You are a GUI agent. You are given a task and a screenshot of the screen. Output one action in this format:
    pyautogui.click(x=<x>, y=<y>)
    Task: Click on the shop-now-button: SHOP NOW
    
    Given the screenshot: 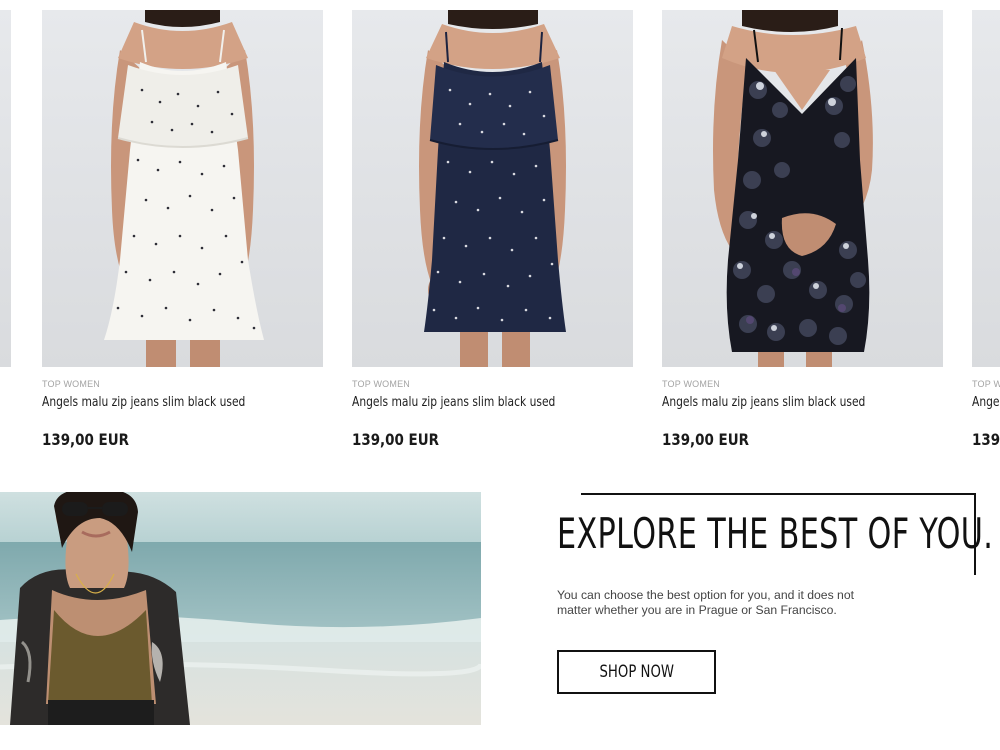 What is the action you would take?
    pyautogui.click(x=636, y=672)
    